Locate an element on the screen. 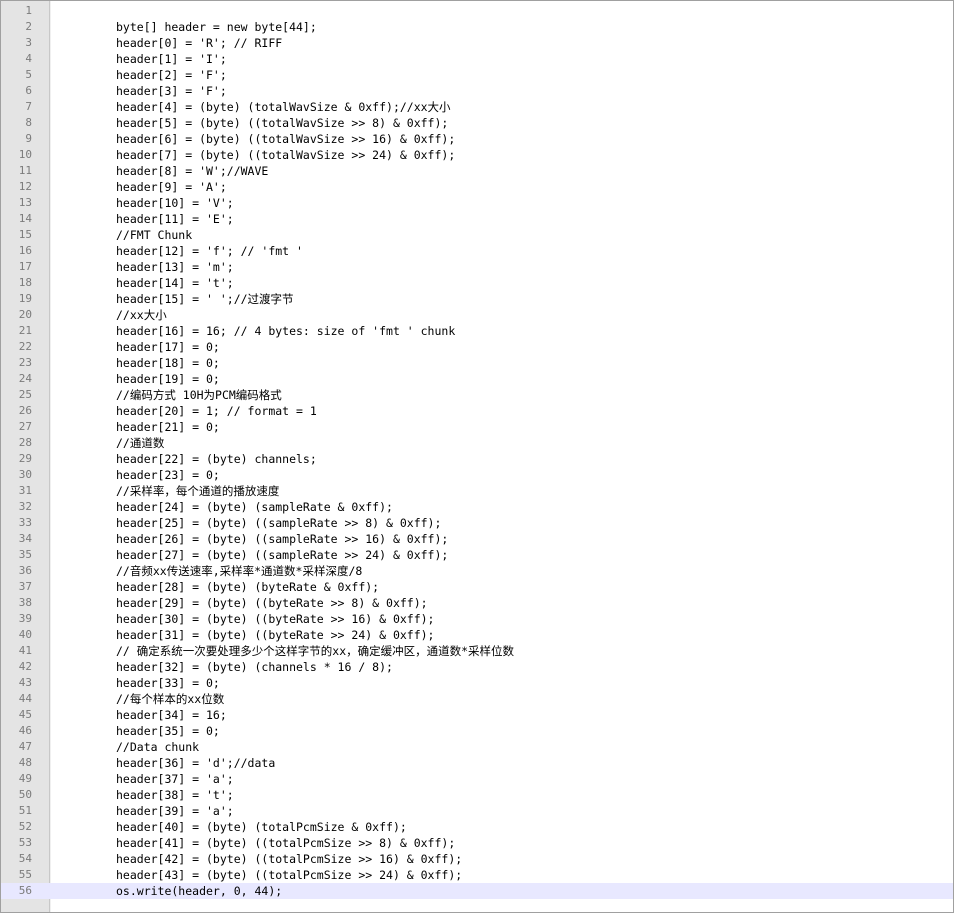  code-line: 27 header[21] = 0; is located at coordinates (477, 427).